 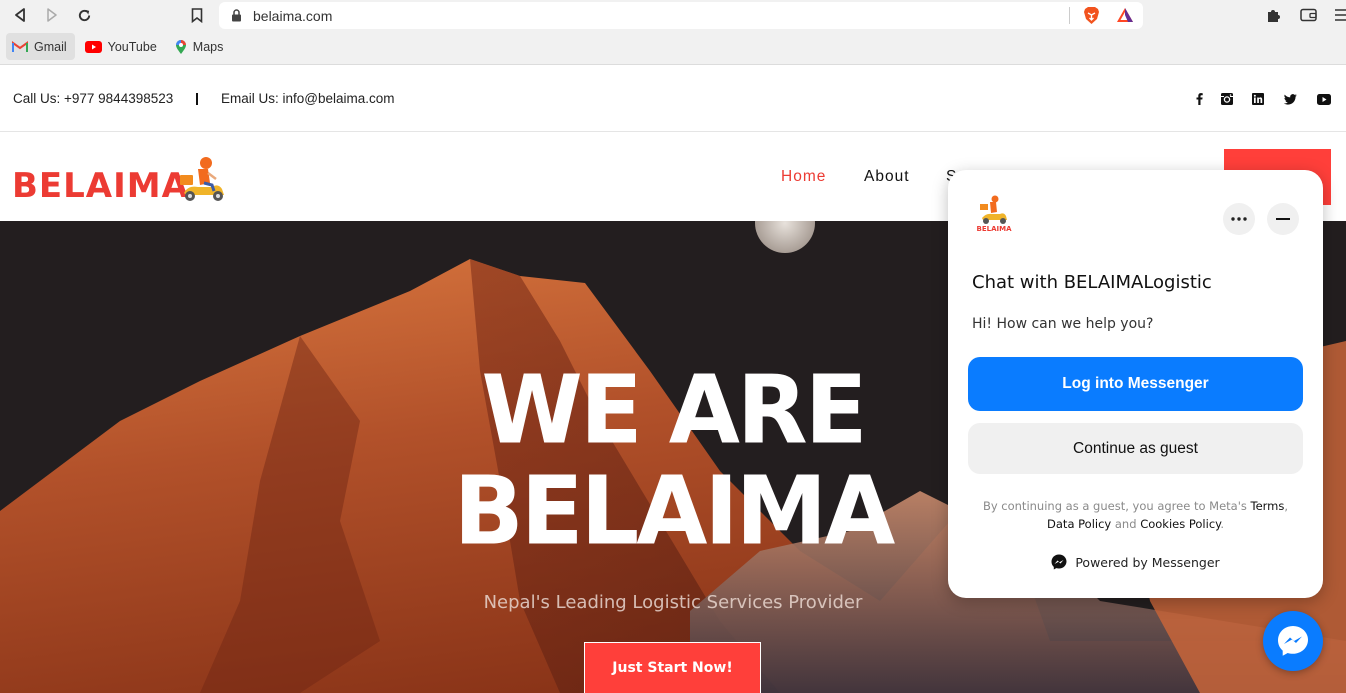 I want to click on bookmark-label: Gmail, so click(x=50, y=46).